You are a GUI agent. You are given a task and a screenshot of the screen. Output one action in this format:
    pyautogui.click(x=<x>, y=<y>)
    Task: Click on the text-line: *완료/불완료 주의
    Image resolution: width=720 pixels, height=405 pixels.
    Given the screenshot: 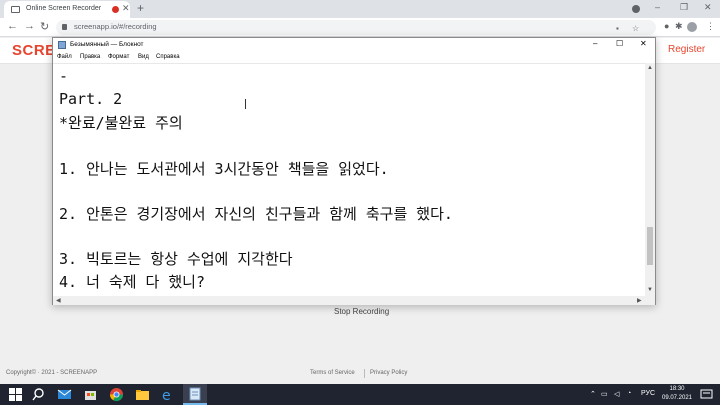 What is the action you would take?
    pyautogui.click(x=121, y=123)
    